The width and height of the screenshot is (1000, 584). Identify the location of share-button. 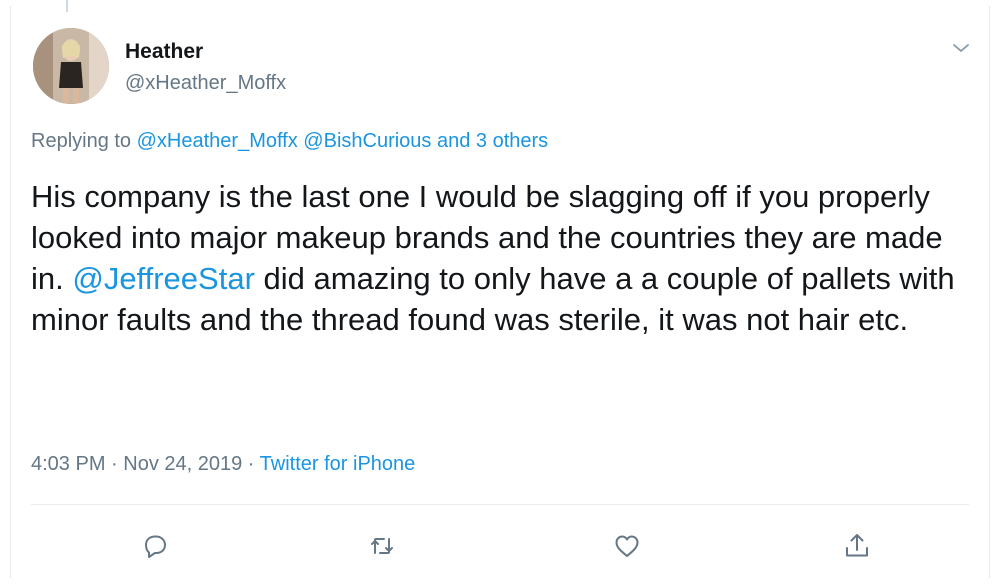
(857, 546).